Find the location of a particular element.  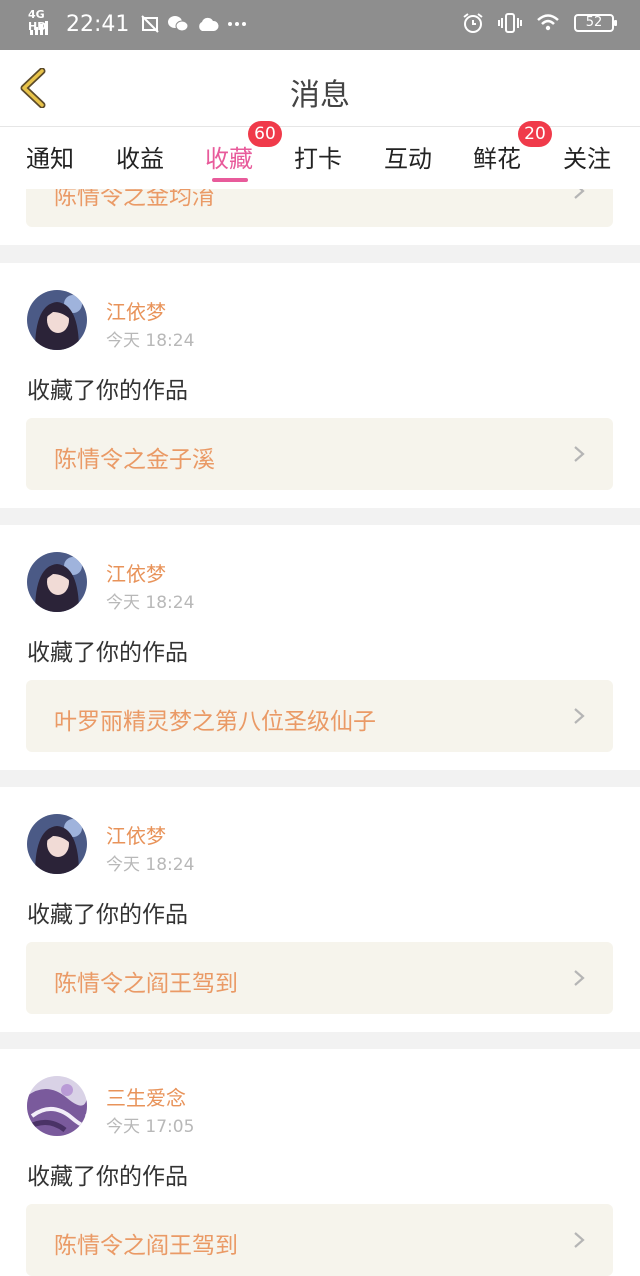

tab-checkin: 打卡 is located at coordinates (318, 156).